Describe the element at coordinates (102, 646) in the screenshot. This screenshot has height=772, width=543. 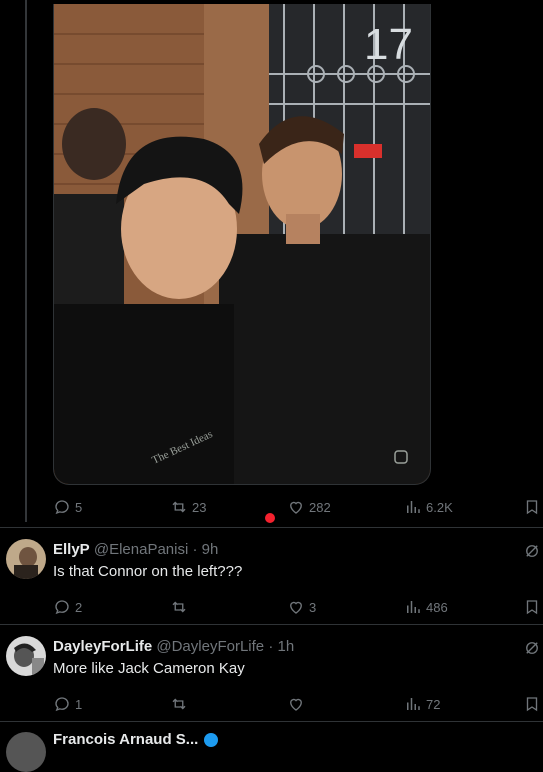
I see `author-name: DayleyForLife` at that location.